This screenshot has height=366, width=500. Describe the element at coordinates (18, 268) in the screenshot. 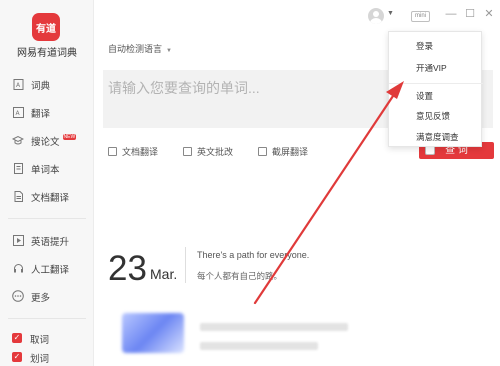

I see `headset-icon` at that location.